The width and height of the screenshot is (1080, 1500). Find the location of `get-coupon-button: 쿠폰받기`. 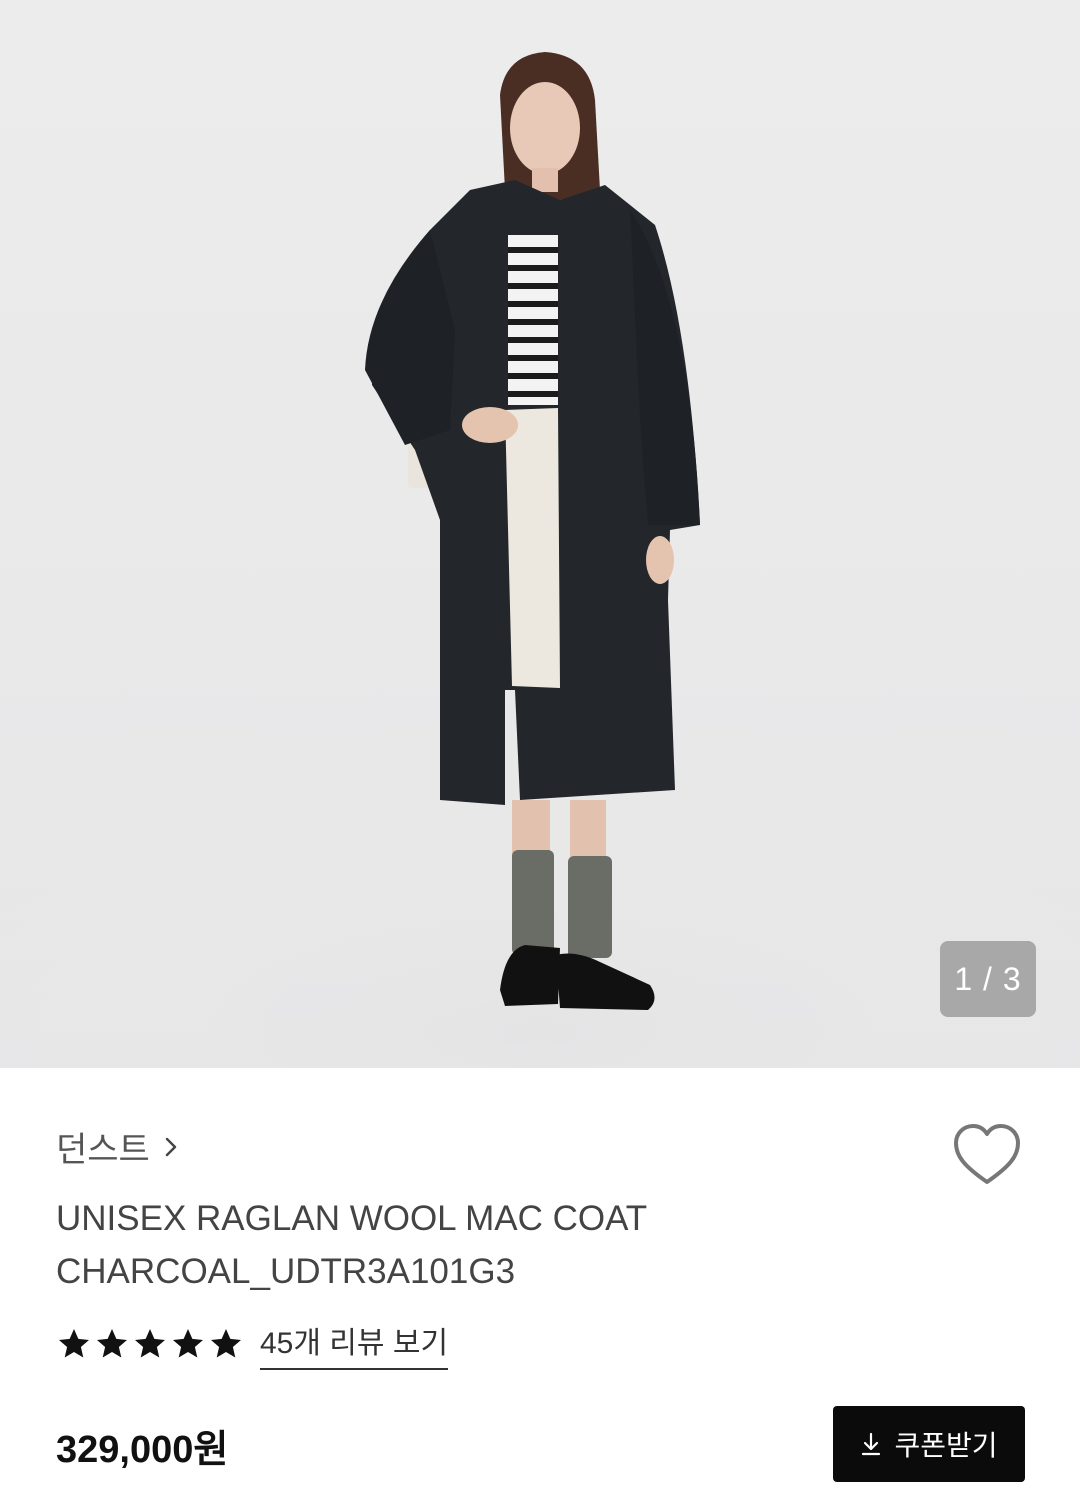

get-coupon-button: 쿠폰받기 is located at coordinates (929, 1444).